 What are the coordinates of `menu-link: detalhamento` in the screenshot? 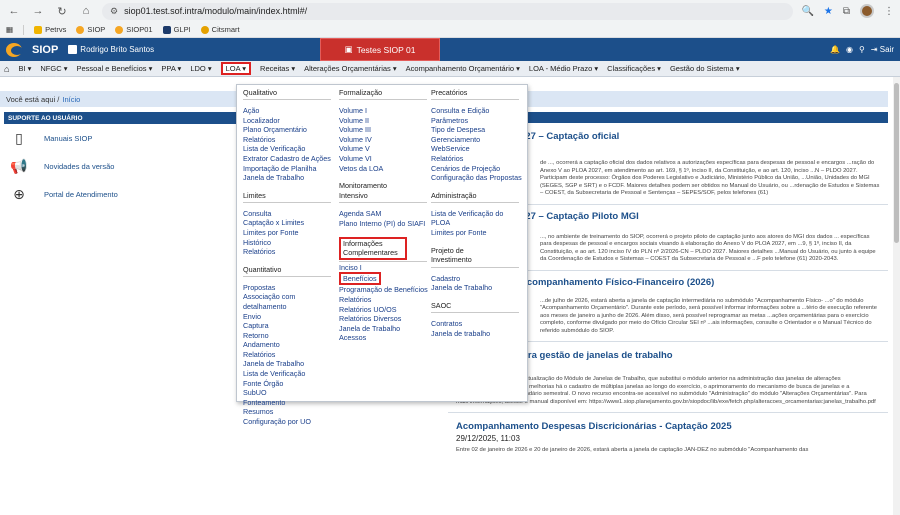 It's located at (291, 307).